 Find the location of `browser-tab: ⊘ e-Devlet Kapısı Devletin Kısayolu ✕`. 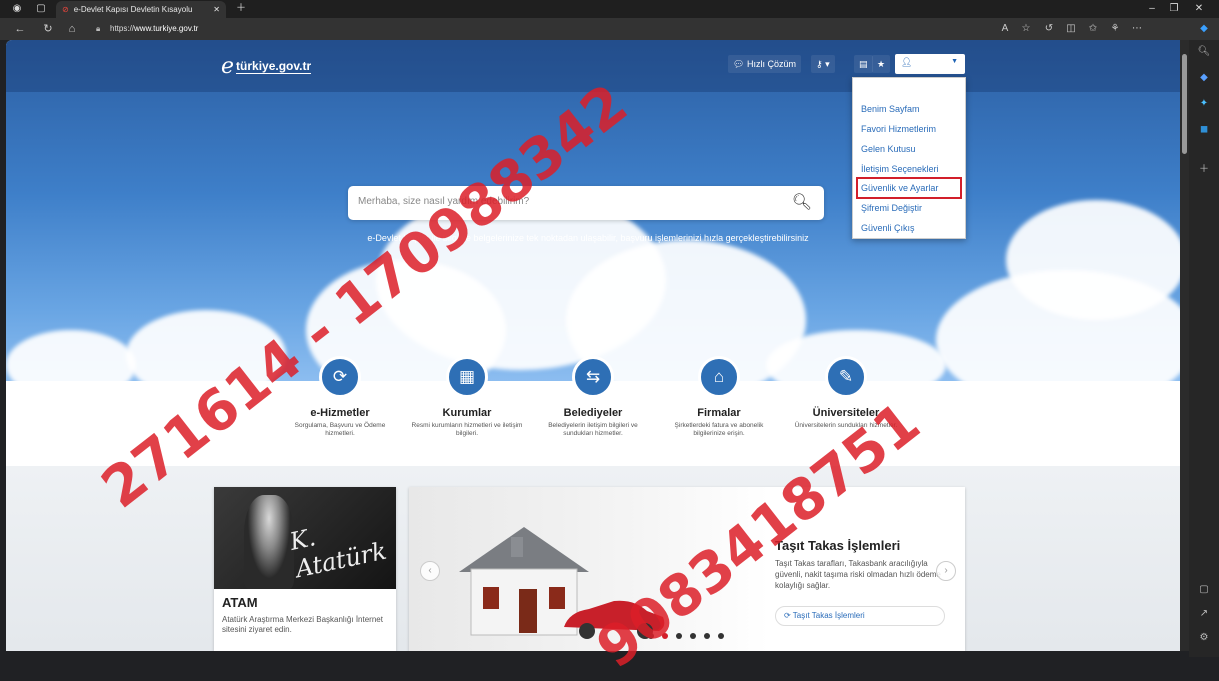

browser-tab: ⊘ e-Devlet Kapısı Devletin Kısayolu ✕ is located at coordinates (141, 9).